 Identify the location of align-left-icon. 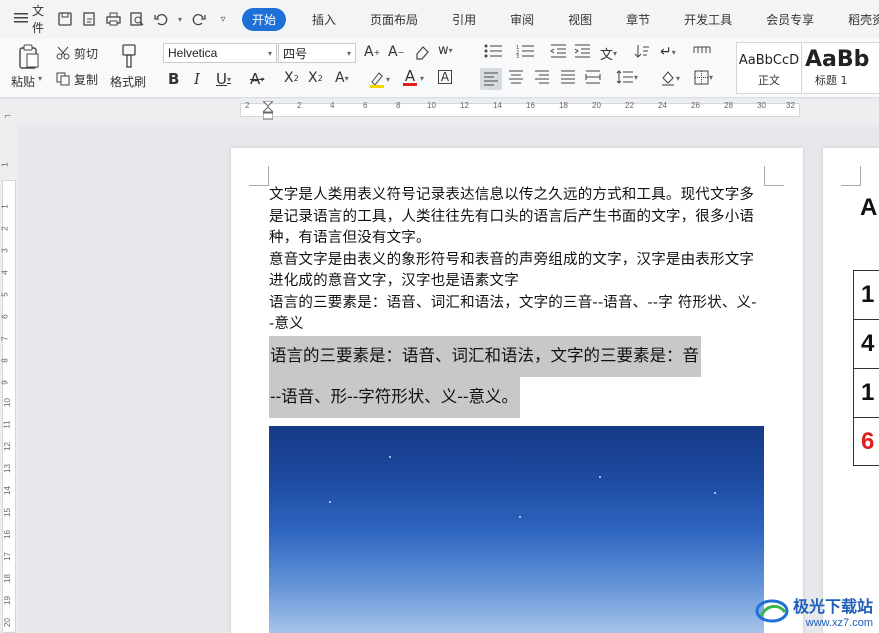
(491, 79).